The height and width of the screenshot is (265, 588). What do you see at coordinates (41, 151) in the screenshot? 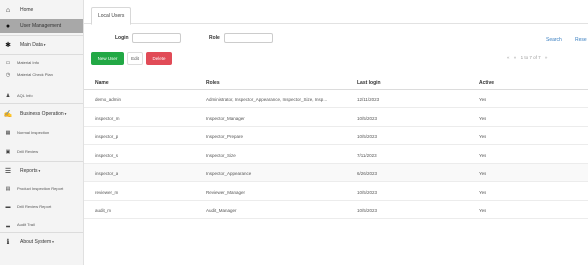
I see `sidebar-item-drill-review: ▣ Drill Review` at bounding box center [41, 151].